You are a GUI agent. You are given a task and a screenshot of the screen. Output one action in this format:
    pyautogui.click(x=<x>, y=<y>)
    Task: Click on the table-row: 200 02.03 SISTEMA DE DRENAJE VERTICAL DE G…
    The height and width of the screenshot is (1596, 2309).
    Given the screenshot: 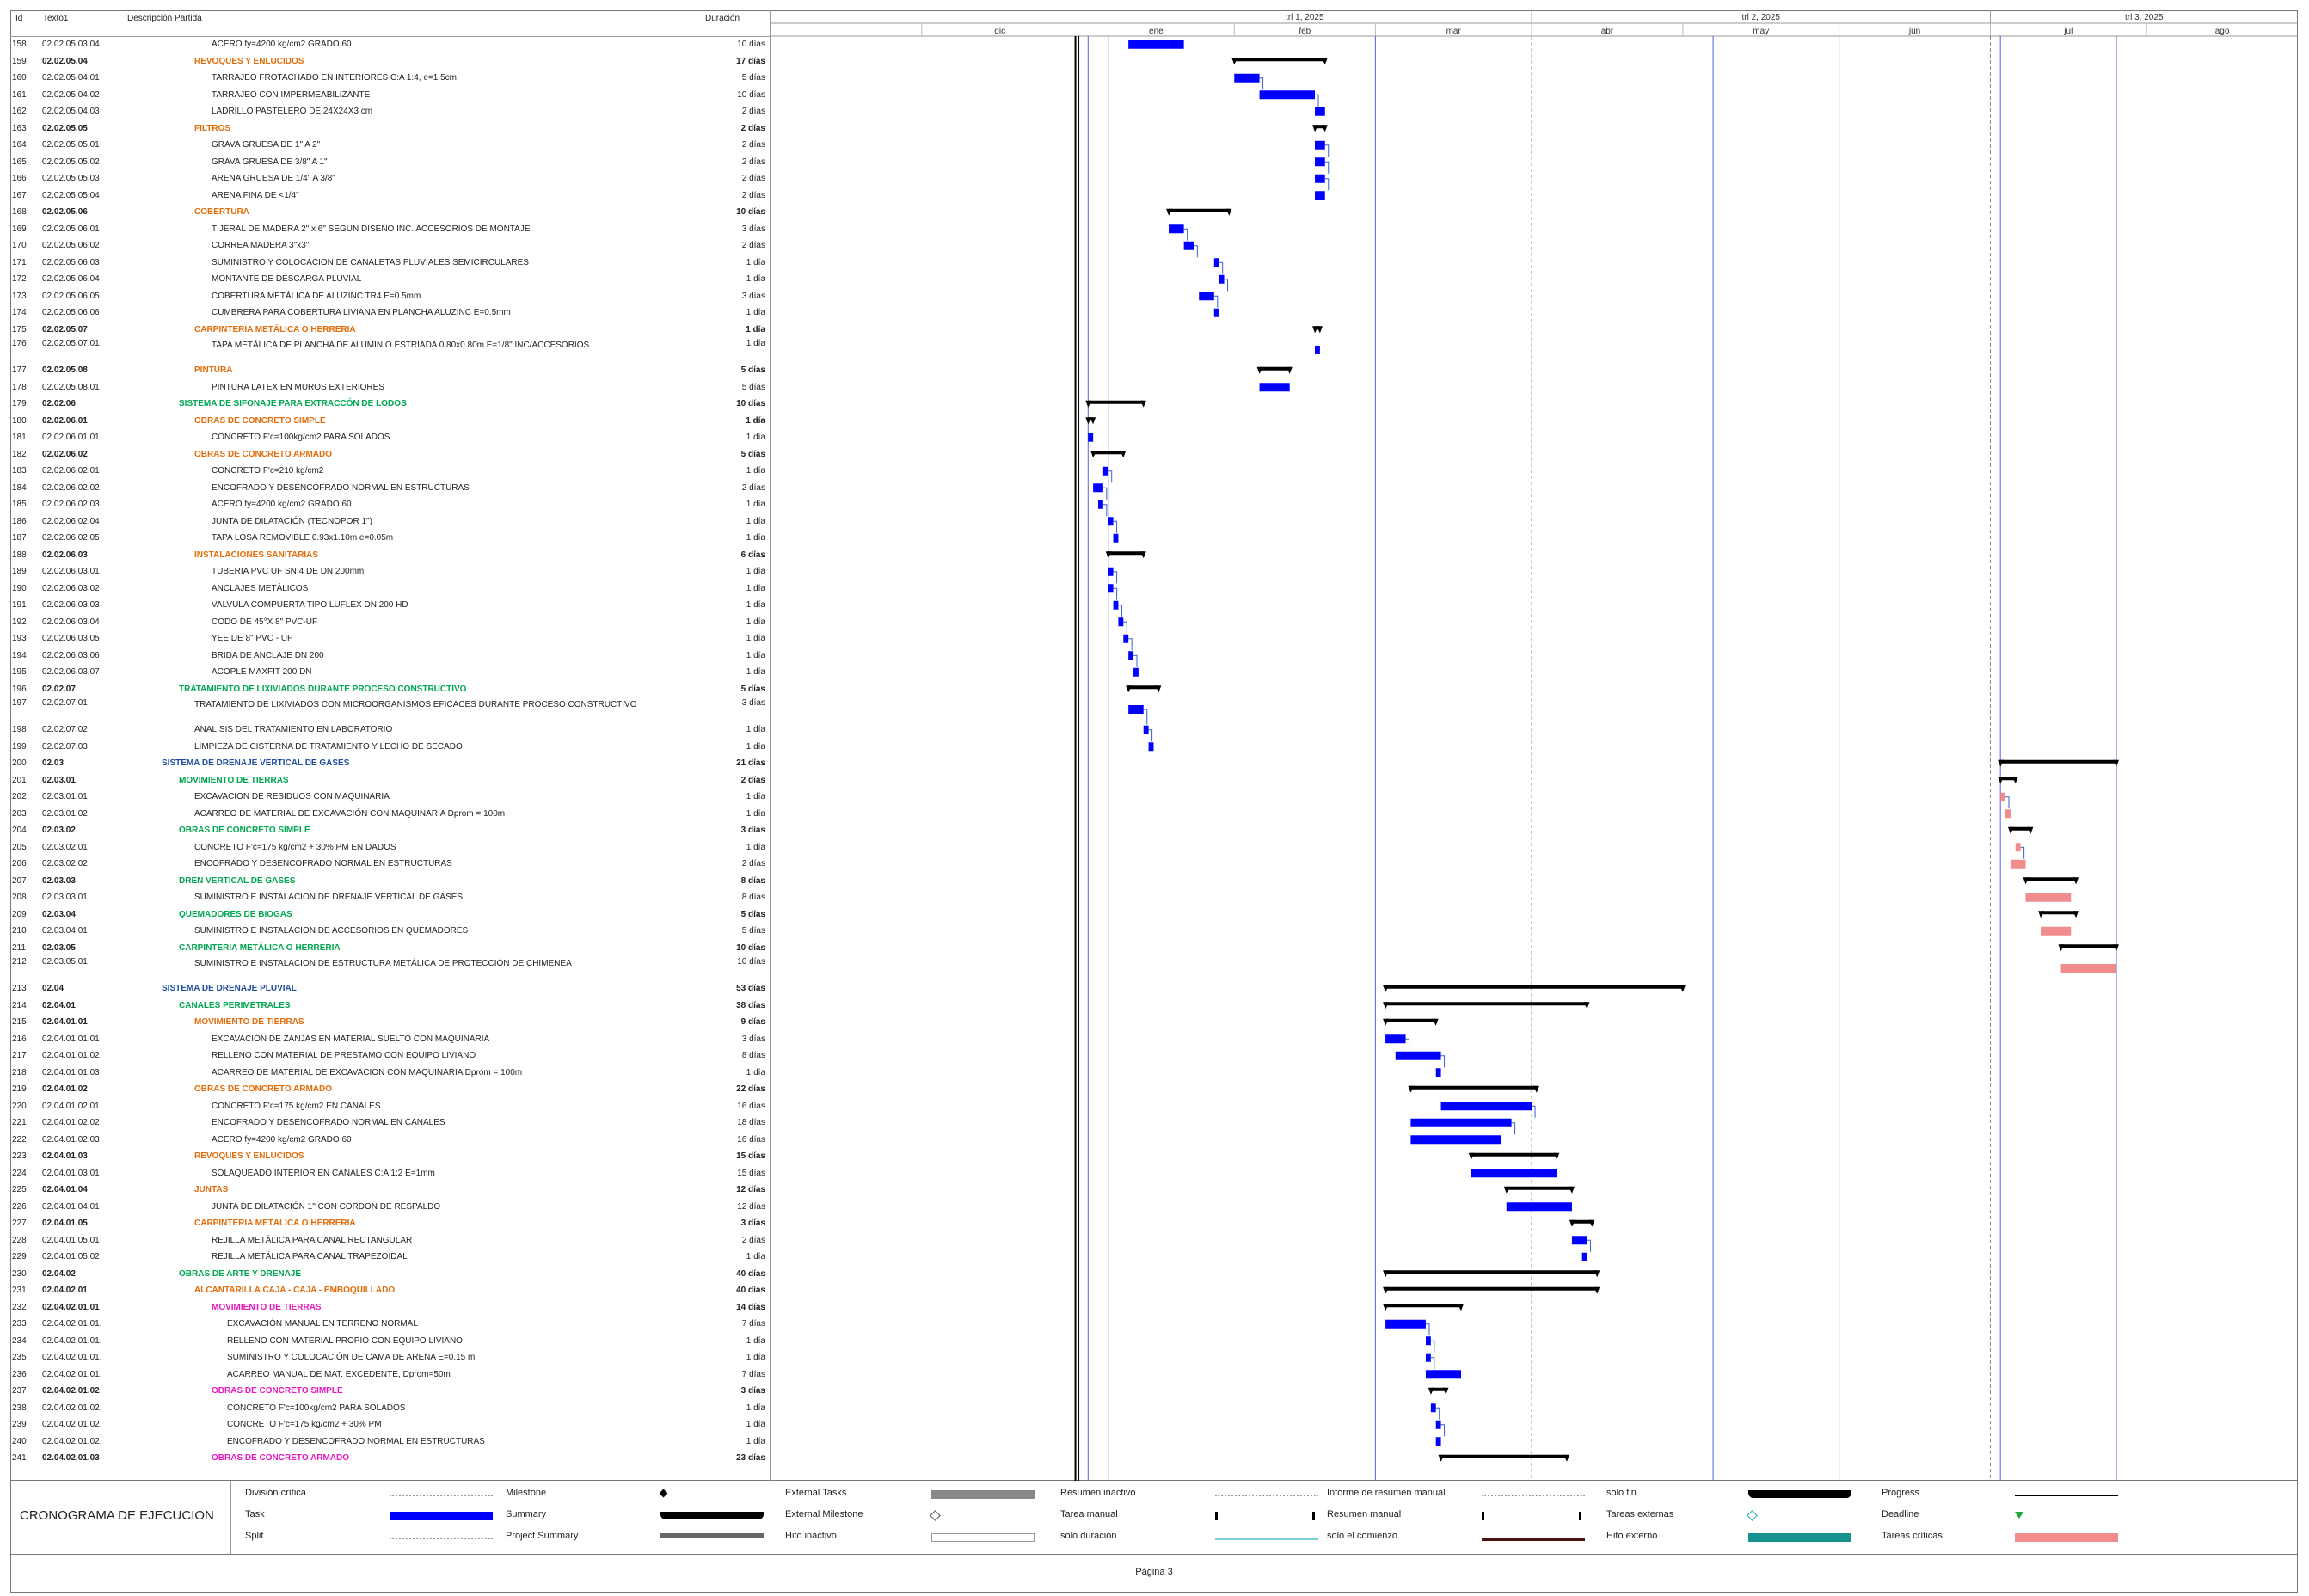 What is the action you would take?
    pyautogui.click(x=390, y=763)
    